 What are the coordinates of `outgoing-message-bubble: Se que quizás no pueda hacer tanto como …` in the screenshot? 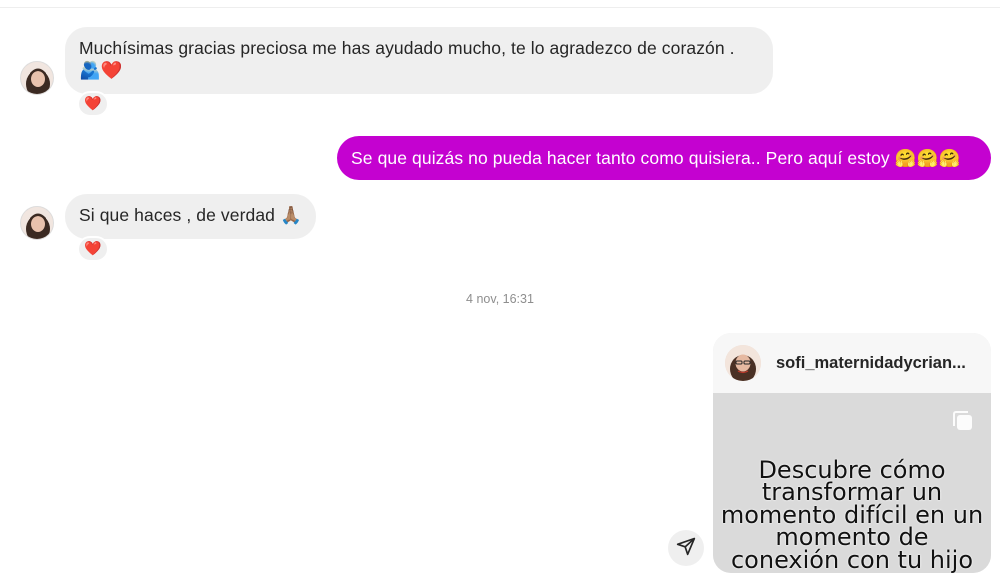 It's located at (664, 158).